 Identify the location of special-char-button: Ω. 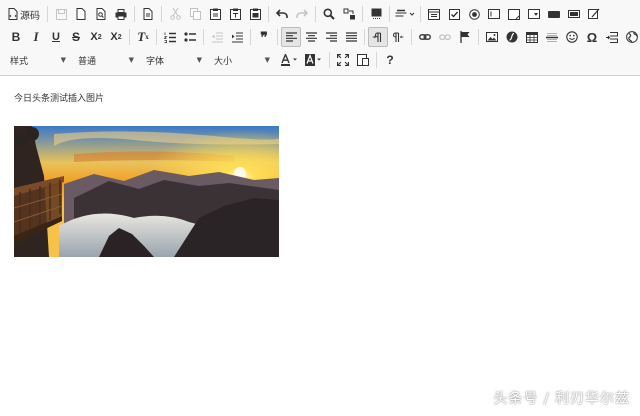
(592, 37).